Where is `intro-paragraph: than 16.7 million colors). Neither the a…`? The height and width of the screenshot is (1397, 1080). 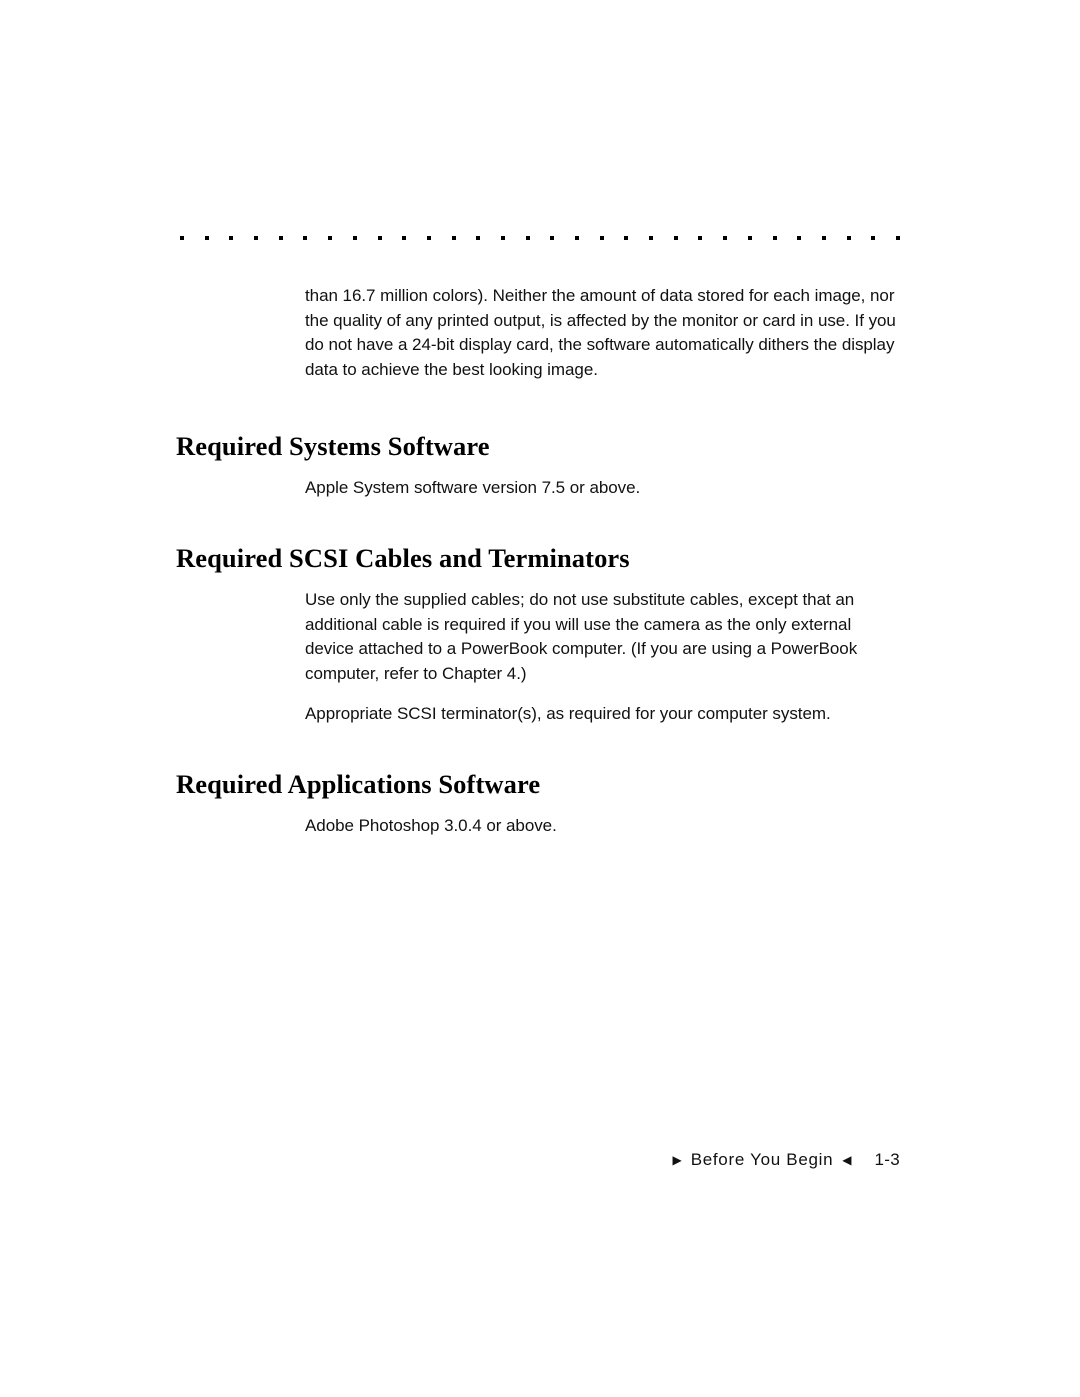 intro-paragraph: than 16.7 million colors). Neither the a… is located at coordinates (600, 332).